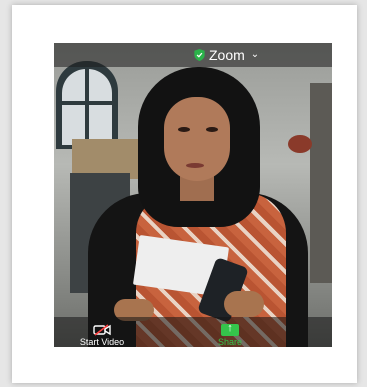 This screenshot has width=367, height=387. I want to click on video-off-icon, so click(102, 330).